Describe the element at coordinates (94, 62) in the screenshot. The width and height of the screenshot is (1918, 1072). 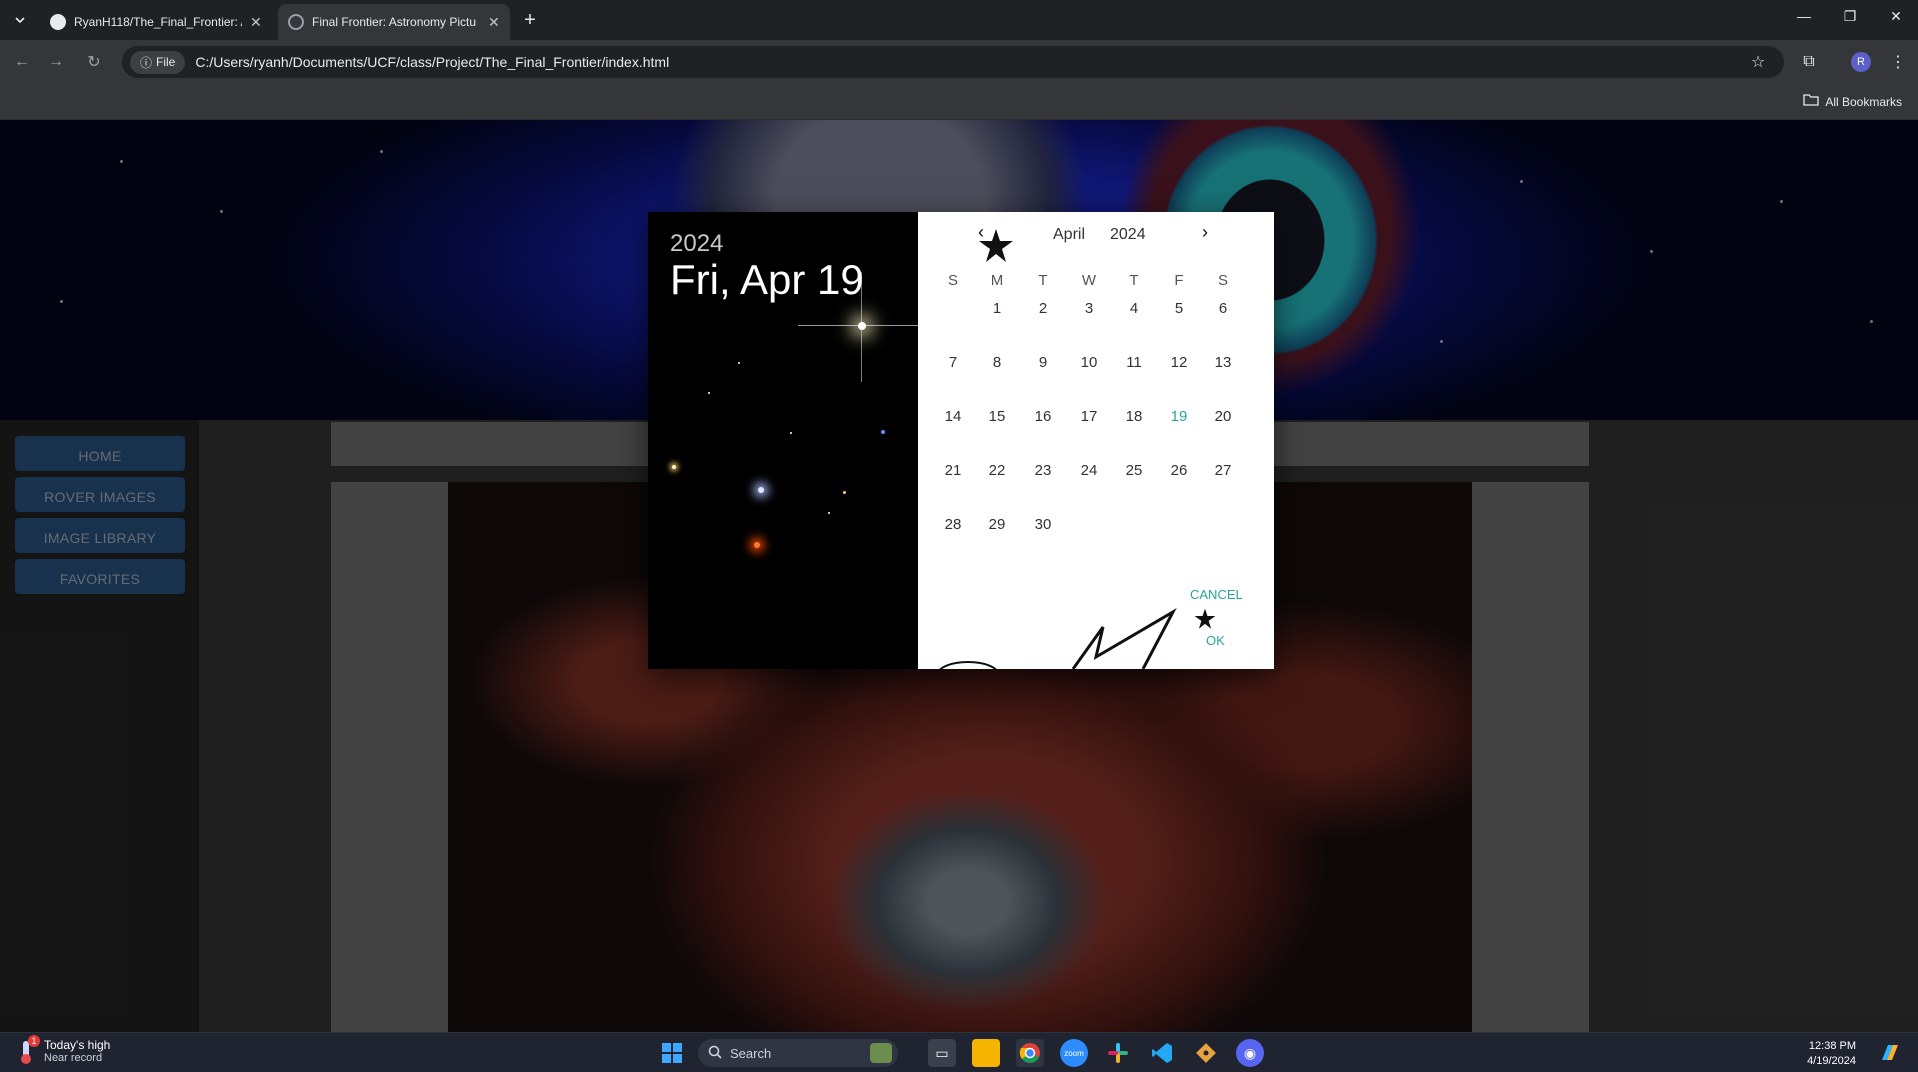
I see `reload-icon: ↻` at that location.